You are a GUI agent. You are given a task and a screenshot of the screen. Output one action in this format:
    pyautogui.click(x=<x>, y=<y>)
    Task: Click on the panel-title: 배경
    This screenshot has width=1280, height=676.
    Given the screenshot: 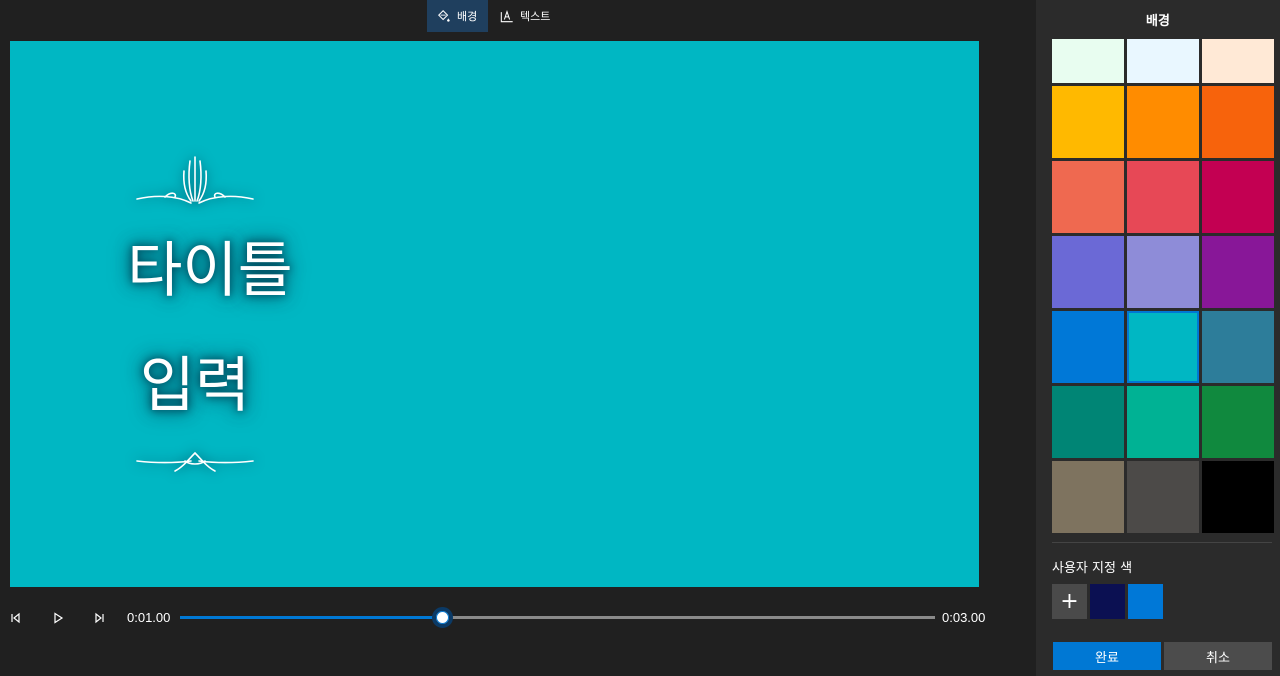 What is the action you would take?
    pyautogui.click(x=1158, y=21)
    